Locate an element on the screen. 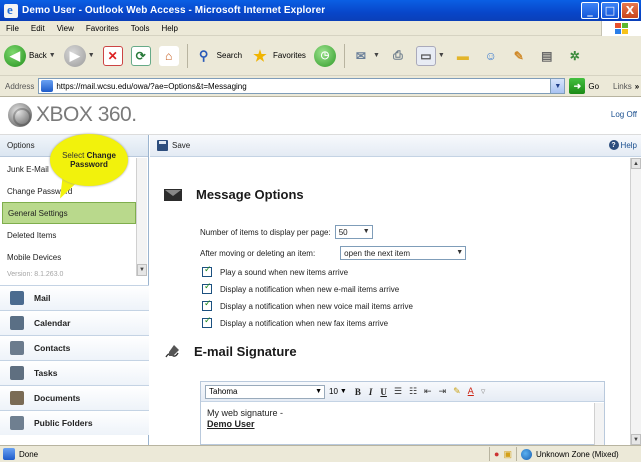 The height and width of the screenshot is (462, 641). option-general-settings: General Settings is located at coordinates (69, 213).